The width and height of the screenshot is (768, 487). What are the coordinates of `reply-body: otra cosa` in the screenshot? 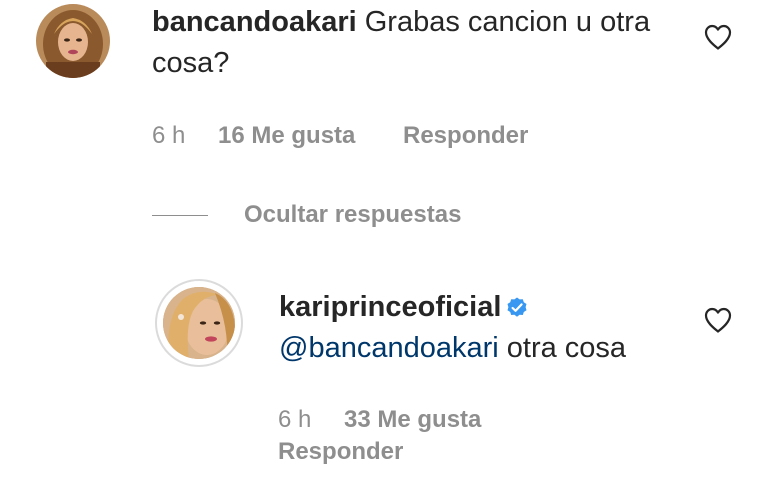 It's located at (566, 348).